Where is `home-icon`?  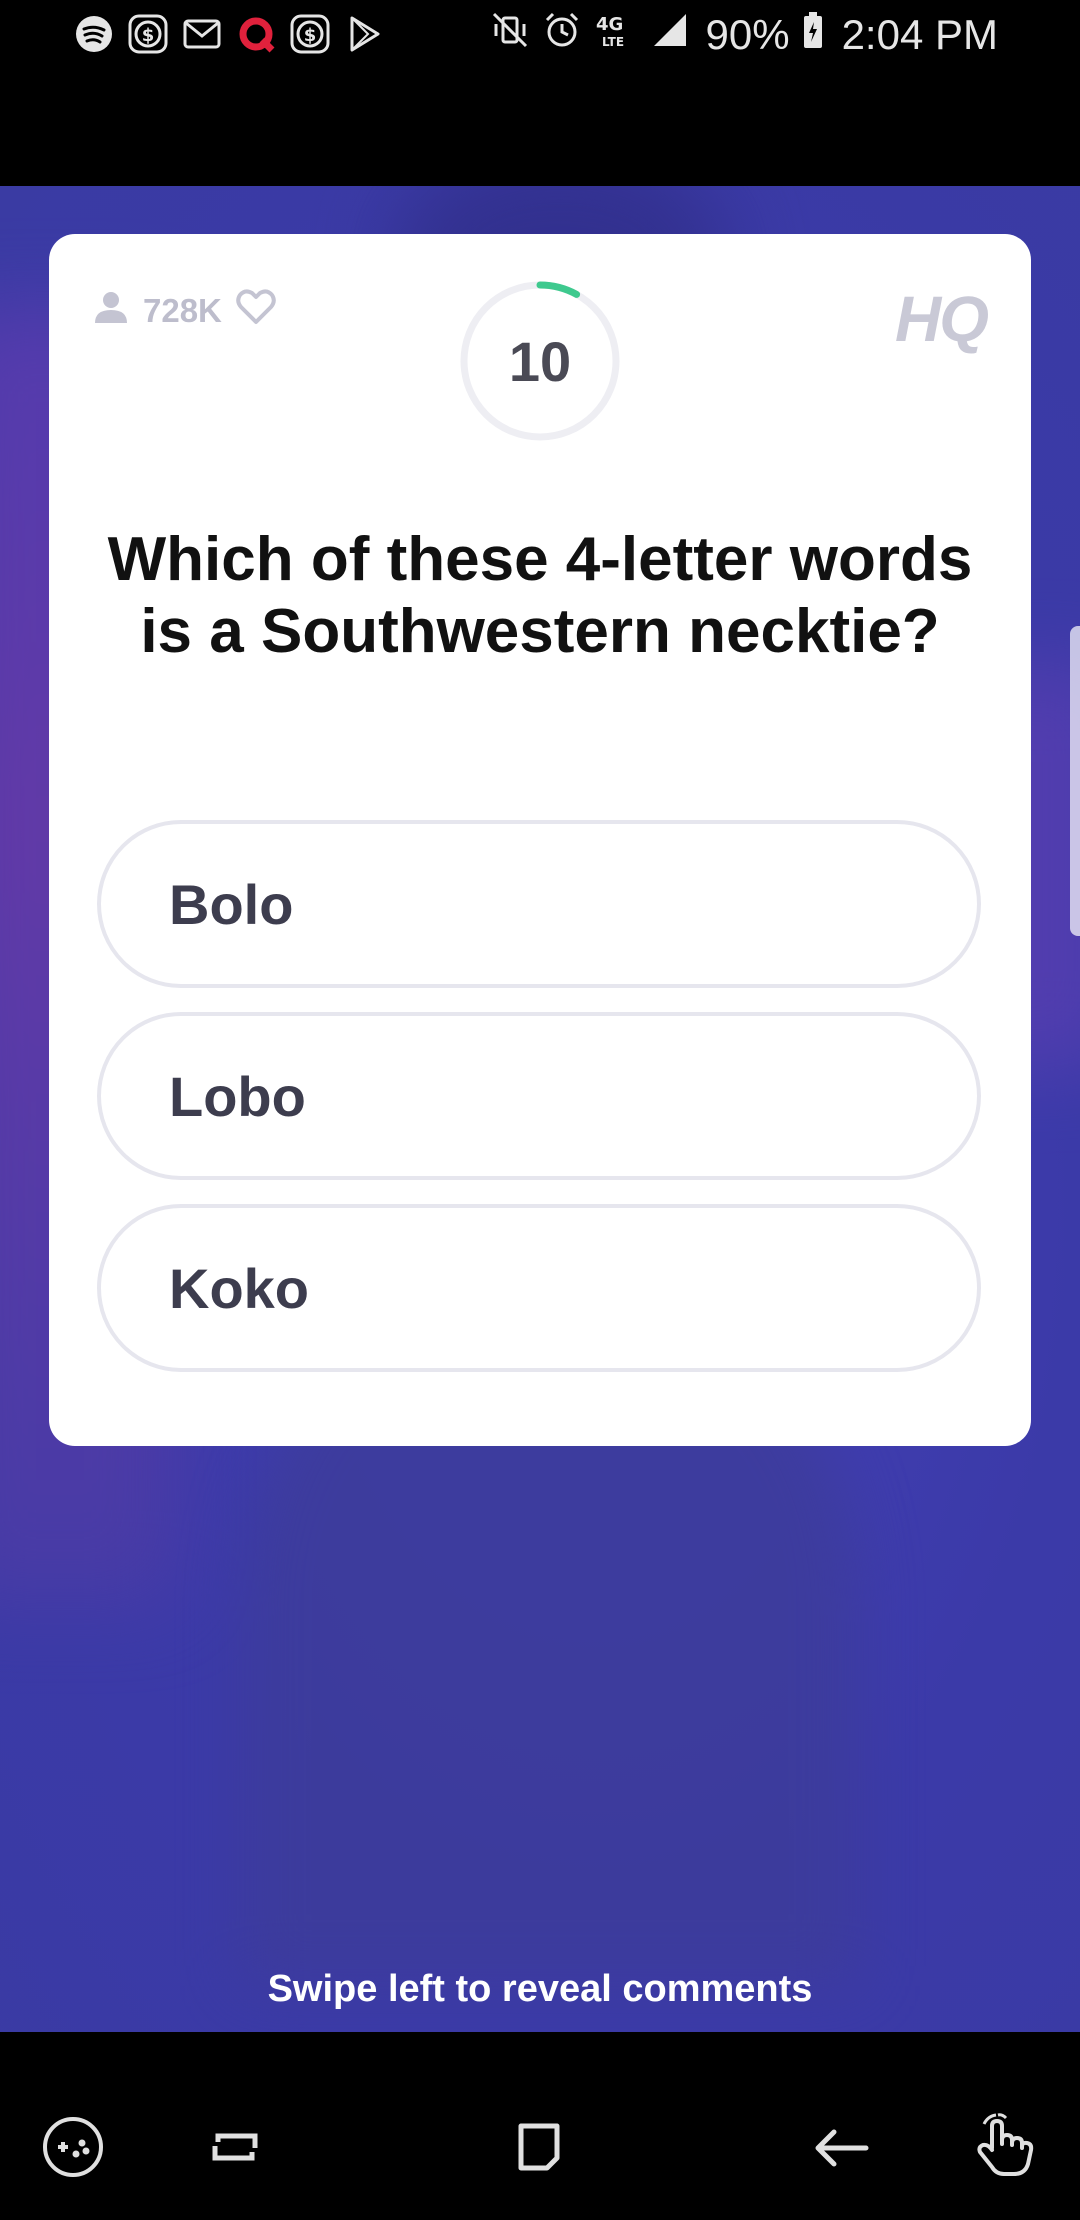 home-icon is located at coordinates (538, 2147).